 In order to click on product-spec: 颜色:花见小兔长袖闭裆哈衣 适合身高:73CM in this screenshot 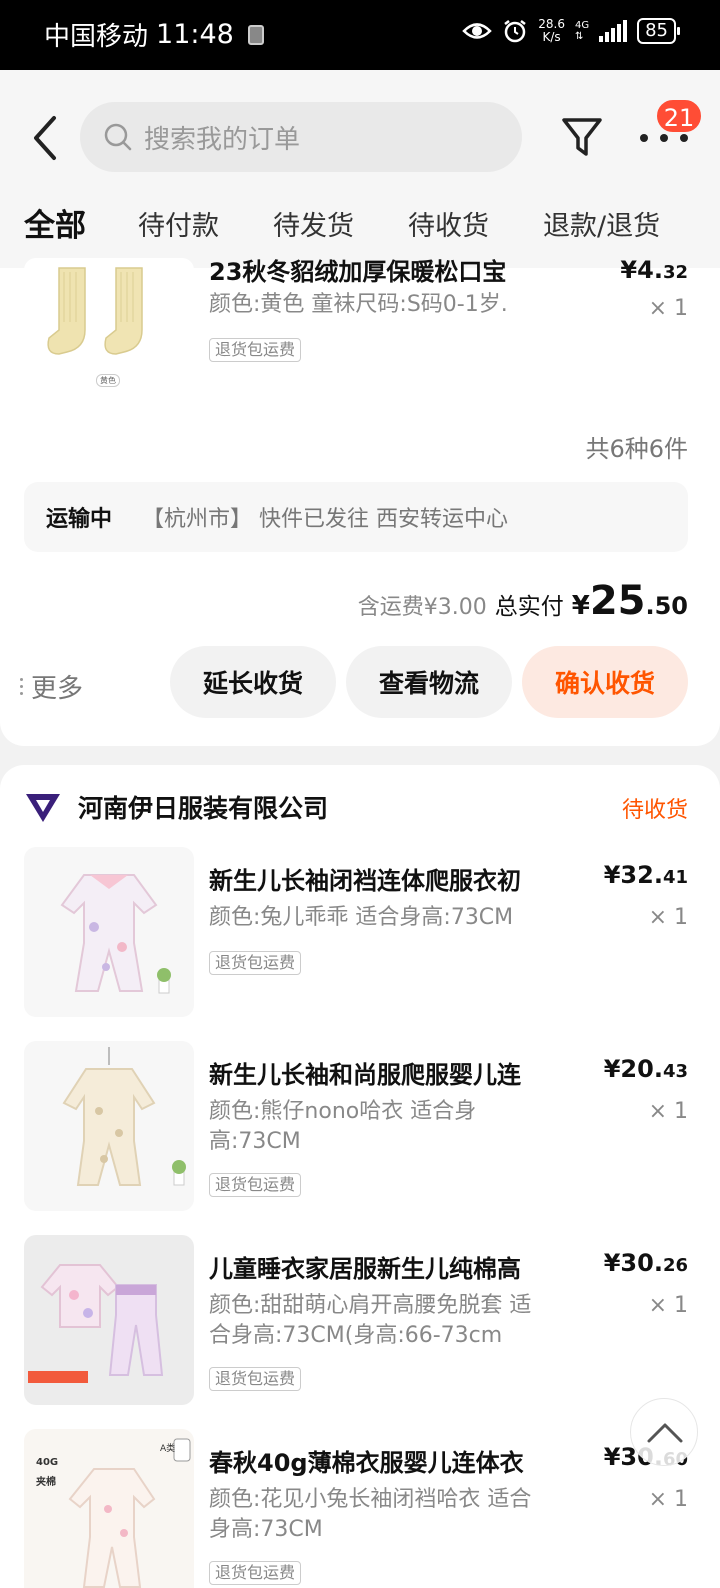, I will do `click(370, 1514)`.